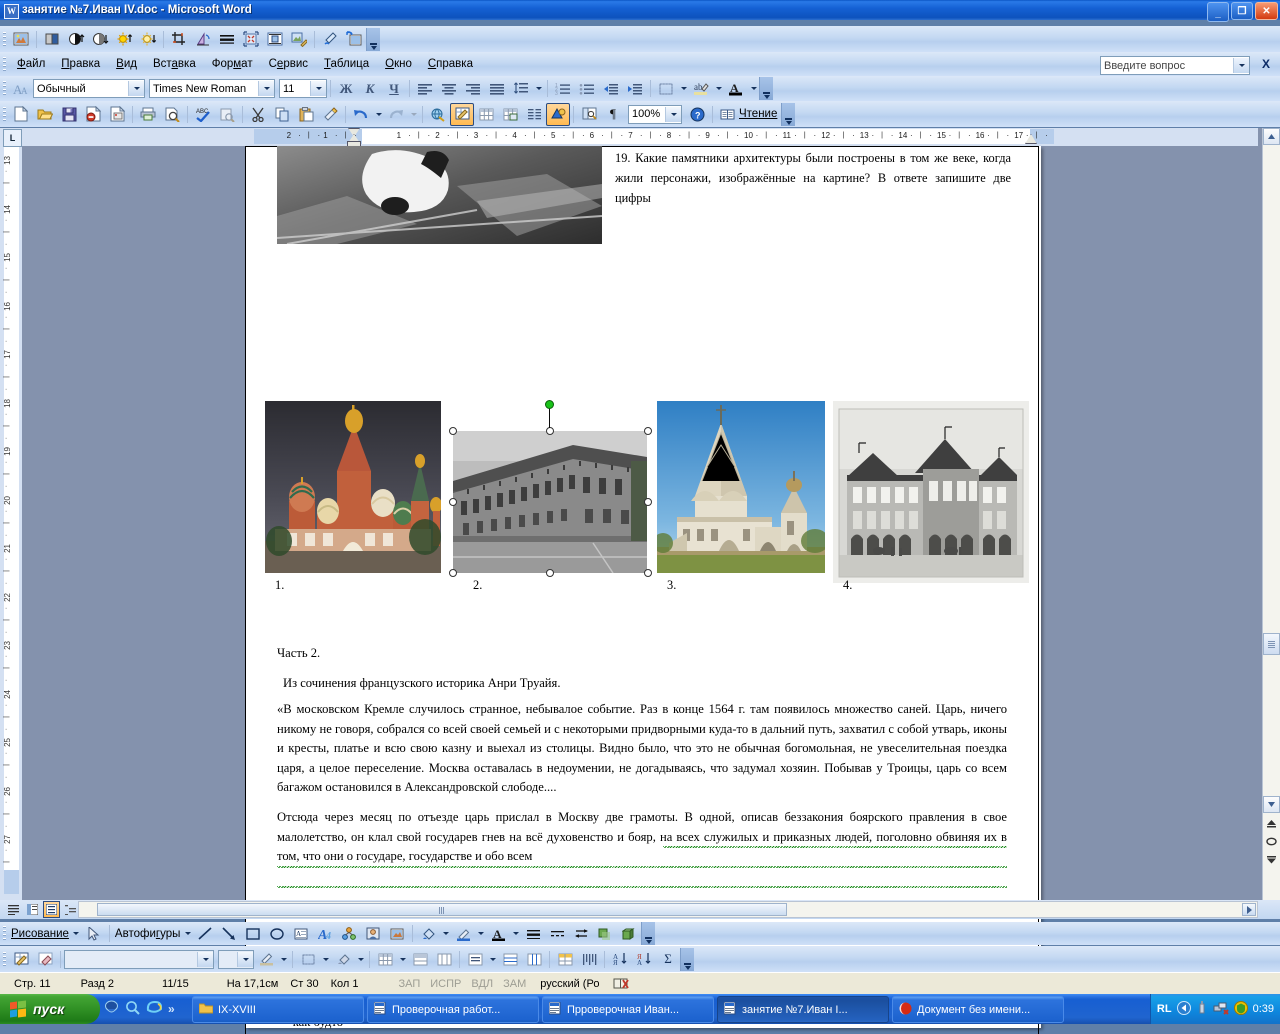 This screenshot has height=1034, width=1280. I want to click on undo-icon, so click(361, 114).